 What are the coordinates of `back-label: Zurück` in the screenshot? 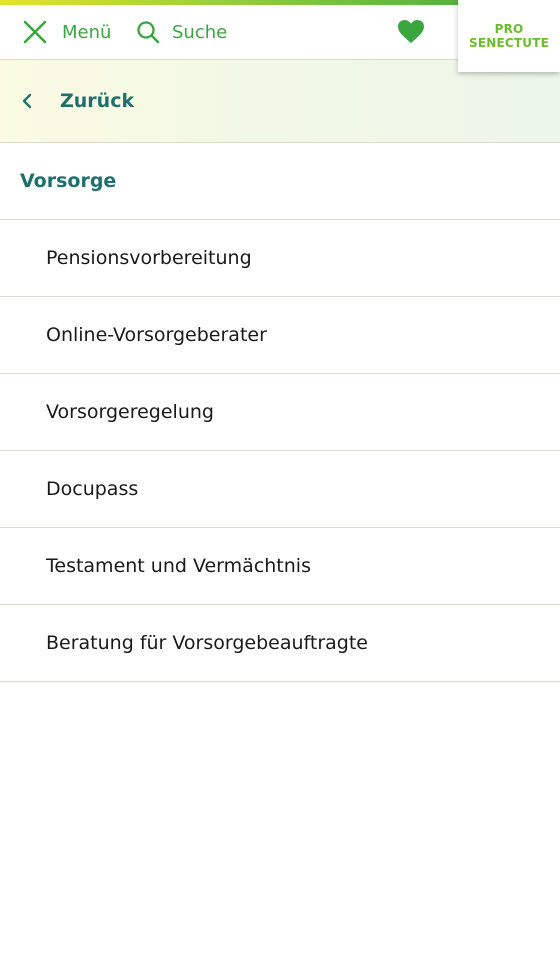 It's located at (97, 101).